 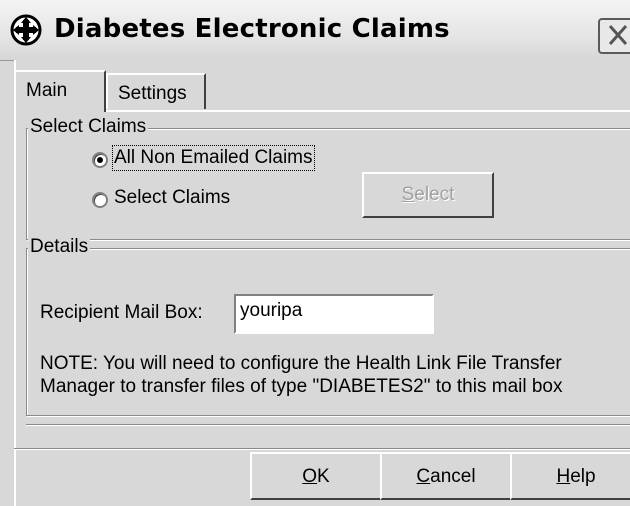 What do you see at coordinates (100, 160) in the screenshot?
I see `radio-all-non-emailed` at bounding box center [100, 160].